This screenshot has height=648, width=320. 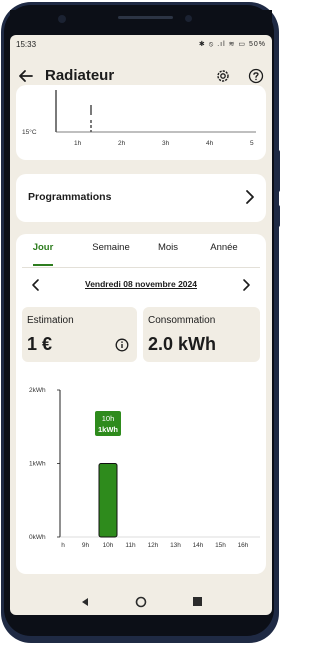 I want to click on status-icons: ✱ ⦸ .ıl ≋ ▭ 50%, so click(x=232, y=44).